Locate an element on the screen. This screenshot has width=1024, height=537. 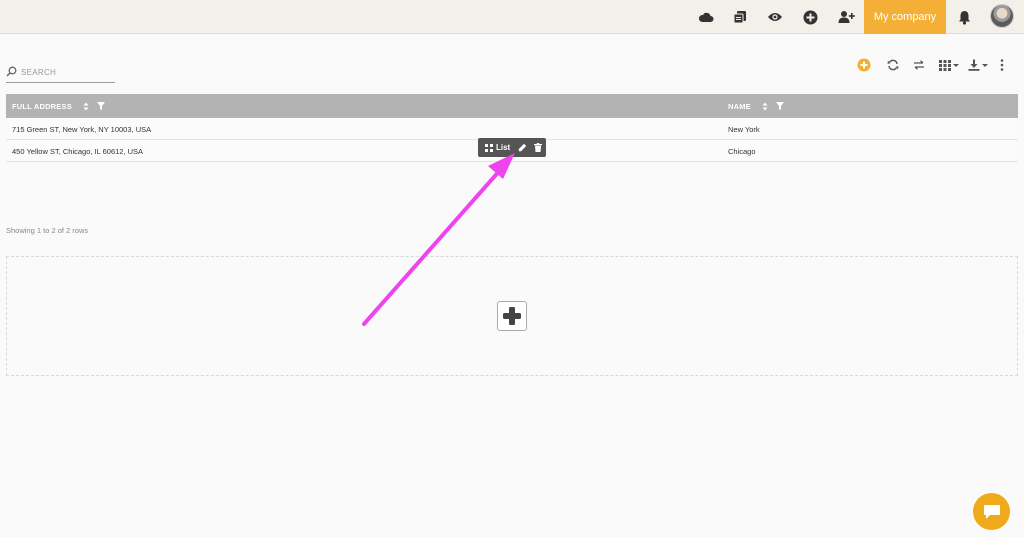
edit-icon is located at coordinates (522, 147).